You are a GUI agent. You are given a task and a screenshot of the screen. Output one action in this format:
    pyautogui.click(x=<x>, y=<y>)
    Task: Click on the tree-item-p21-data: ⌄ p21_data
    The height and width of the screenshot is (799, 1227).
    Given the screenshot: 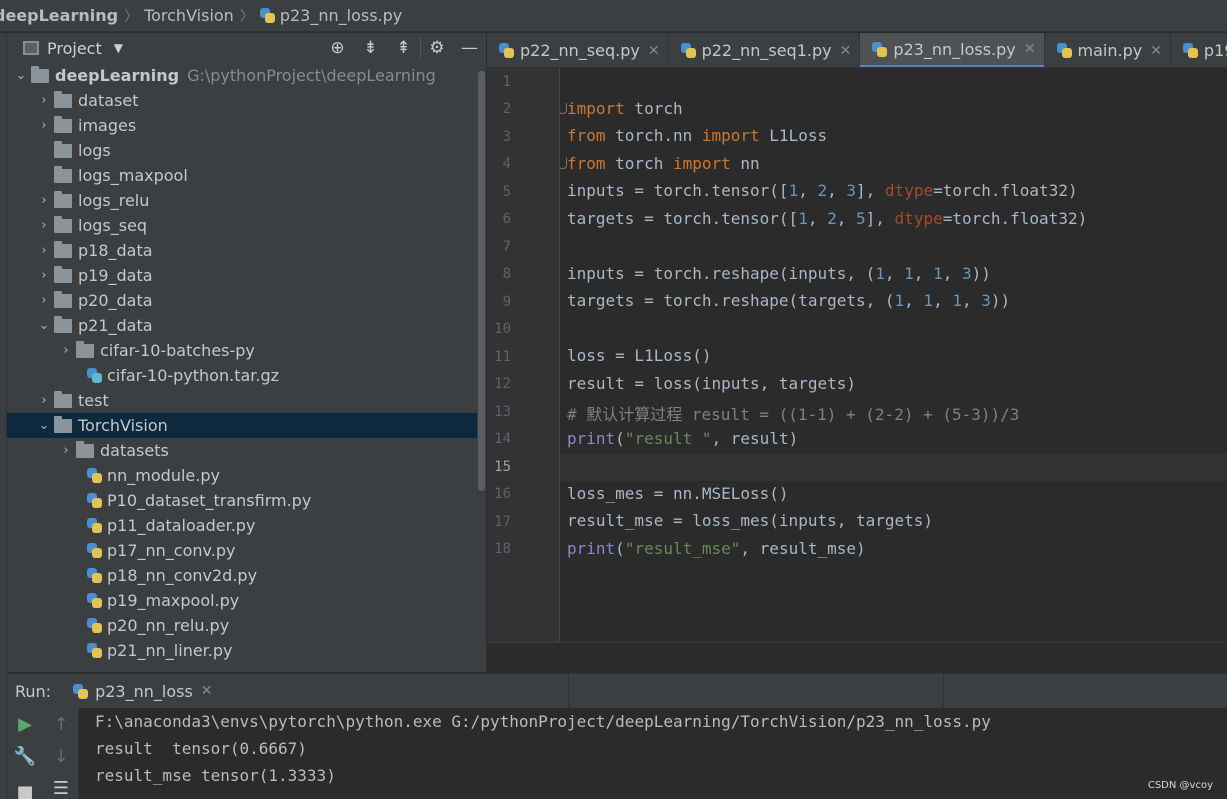 What is the action you would take?
    pyautogui.click(x=242, y=325)
    